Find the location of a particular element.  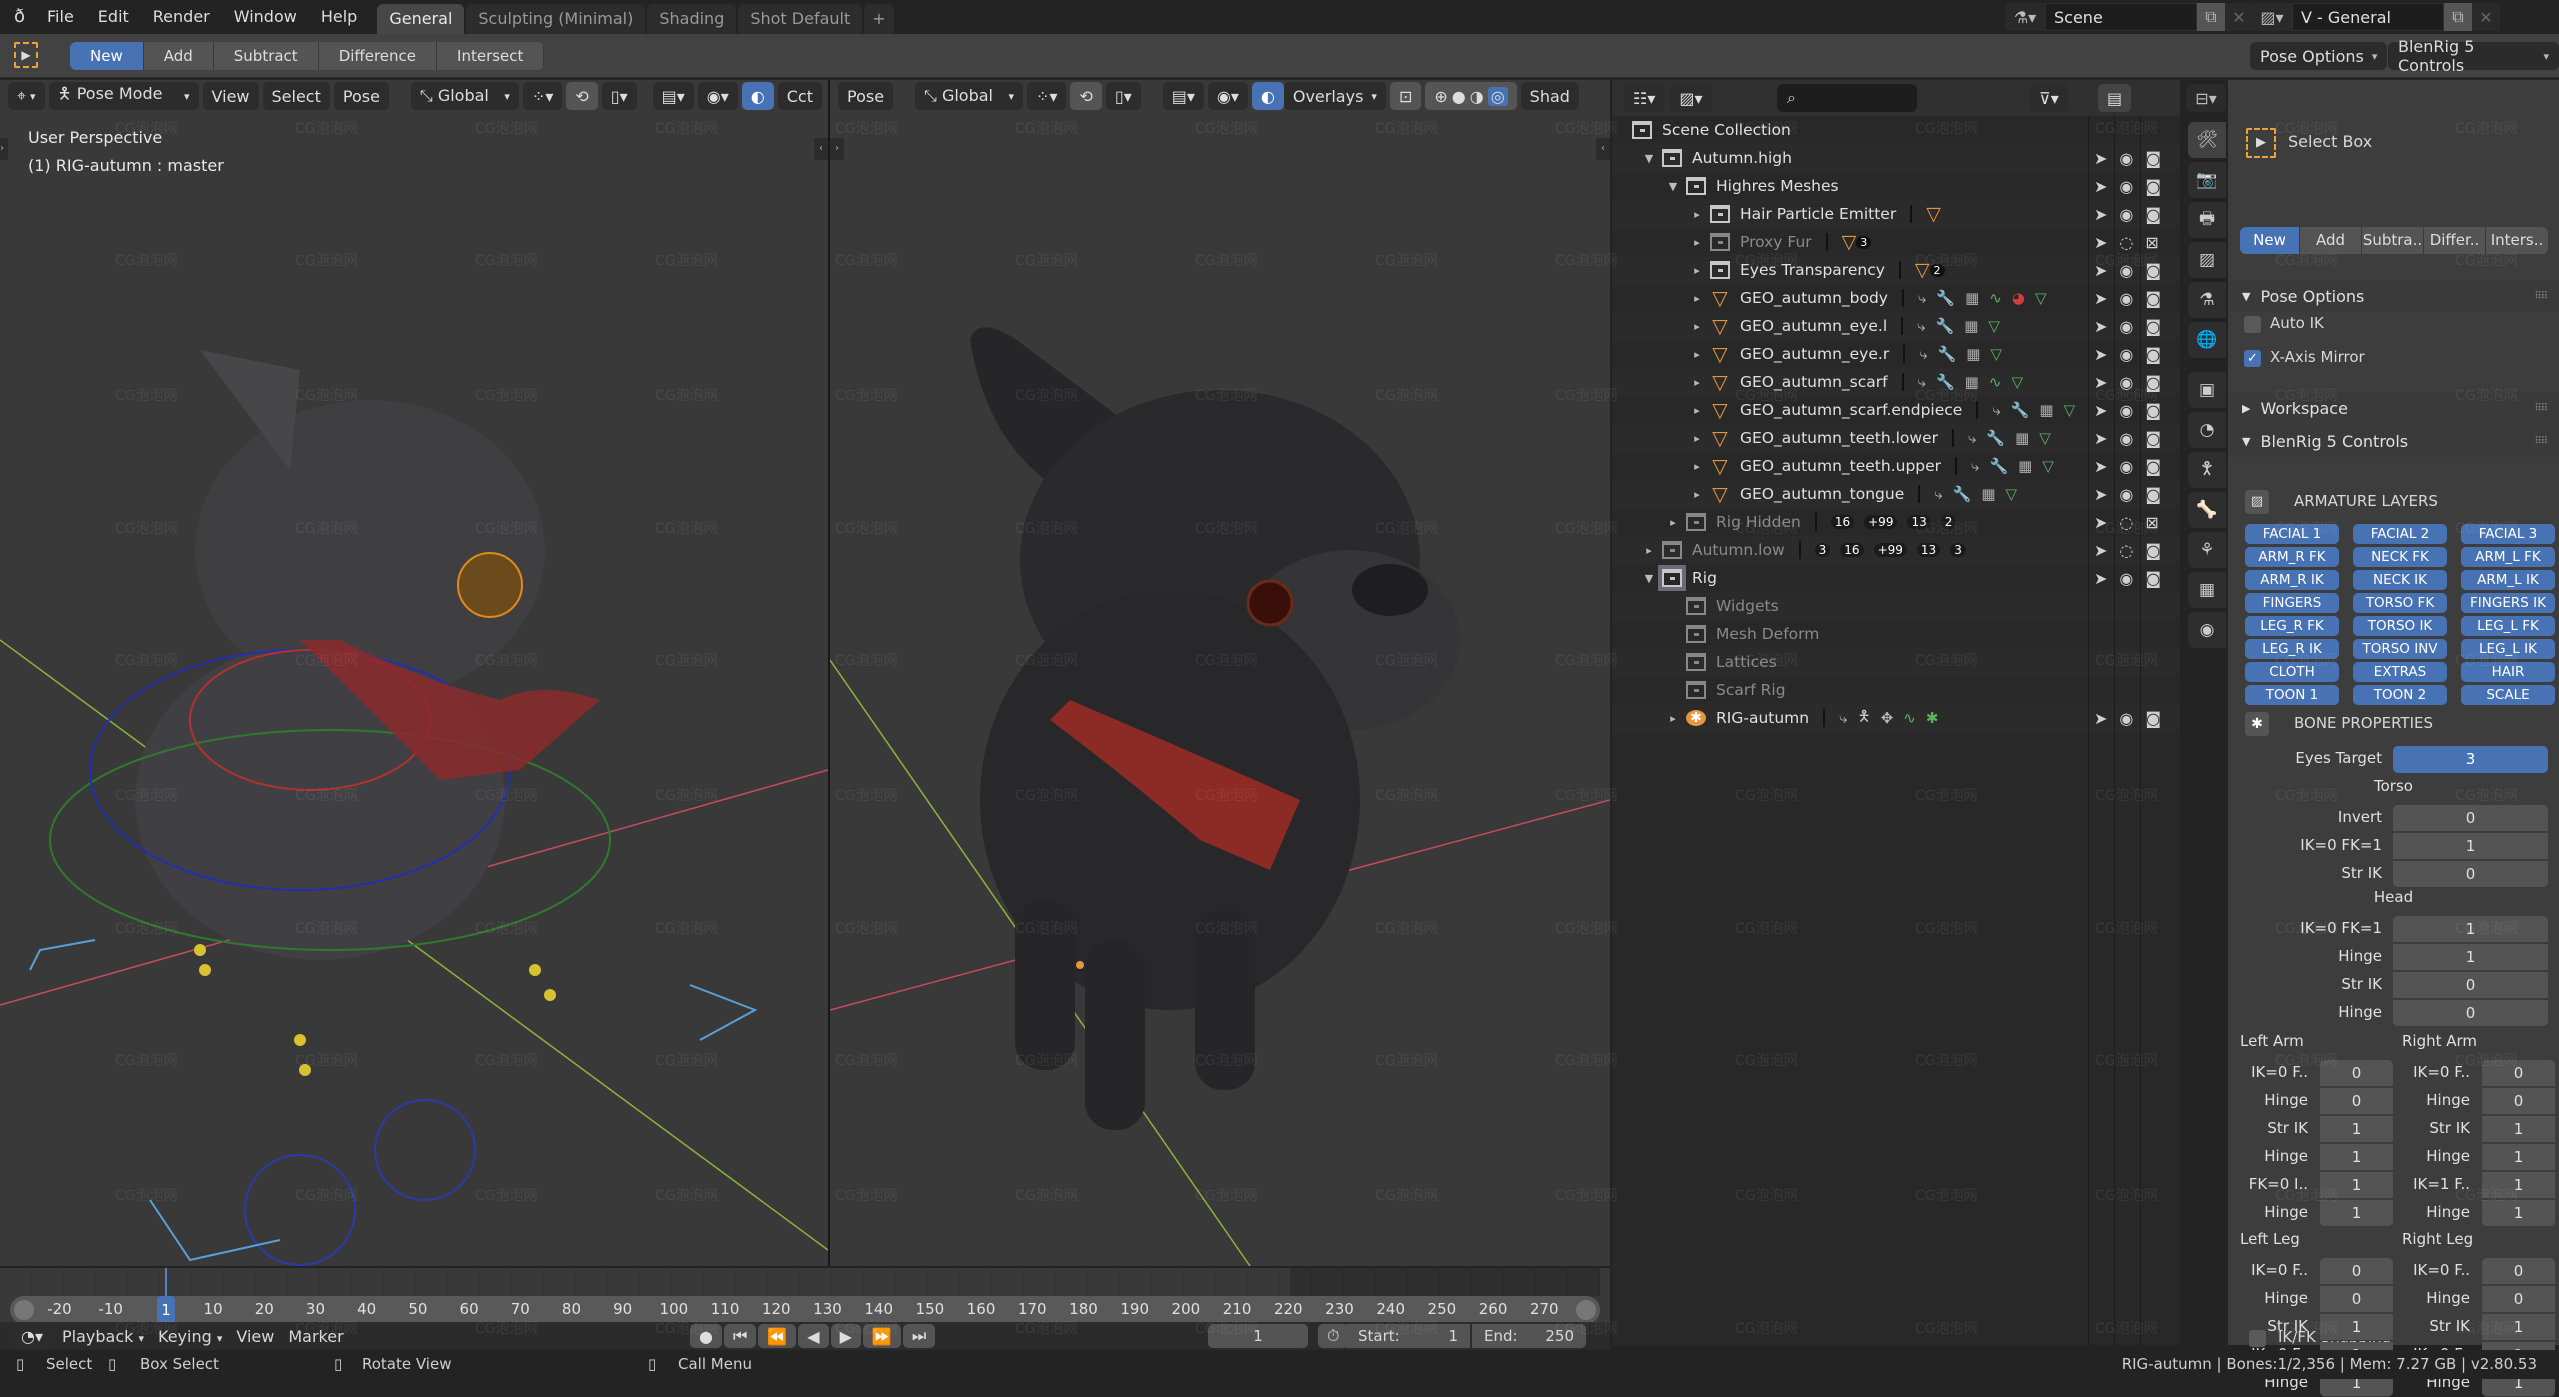

blenrig-controls-dropdown: BlenRig 5 Controls ▾ is located at coordinates (2473, 56).